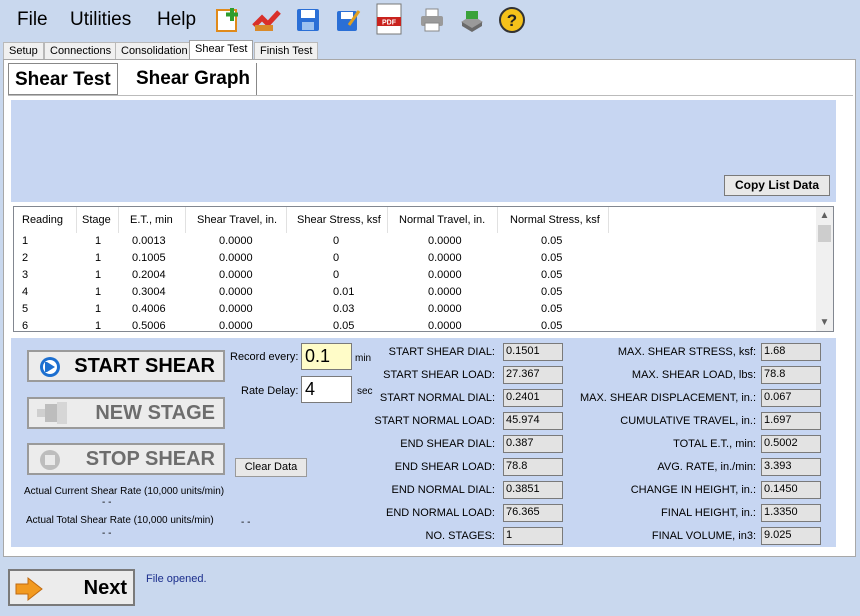 The image size is (860, 616). I want to click on stop-shear-button: STOP SHEAR, so click(126, 459).